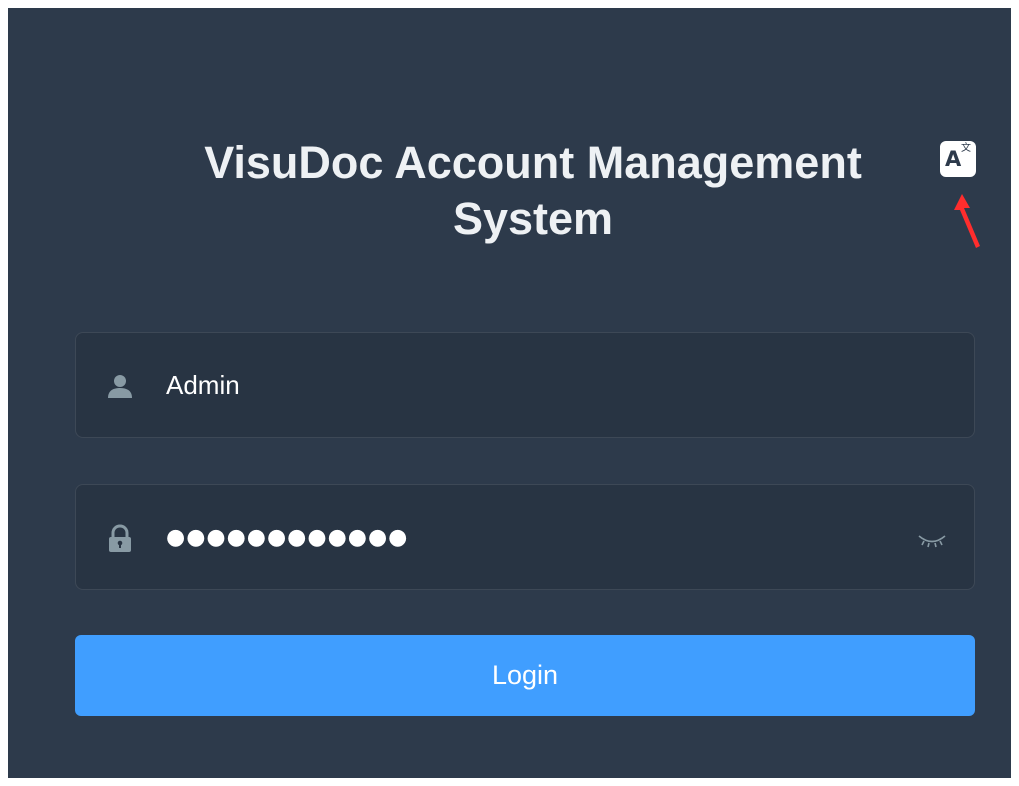 The width and height of the screenshot is (1019, 786). Describe the element at coordinates (536, 385) in the screenshot. I see `username-input` at that location.